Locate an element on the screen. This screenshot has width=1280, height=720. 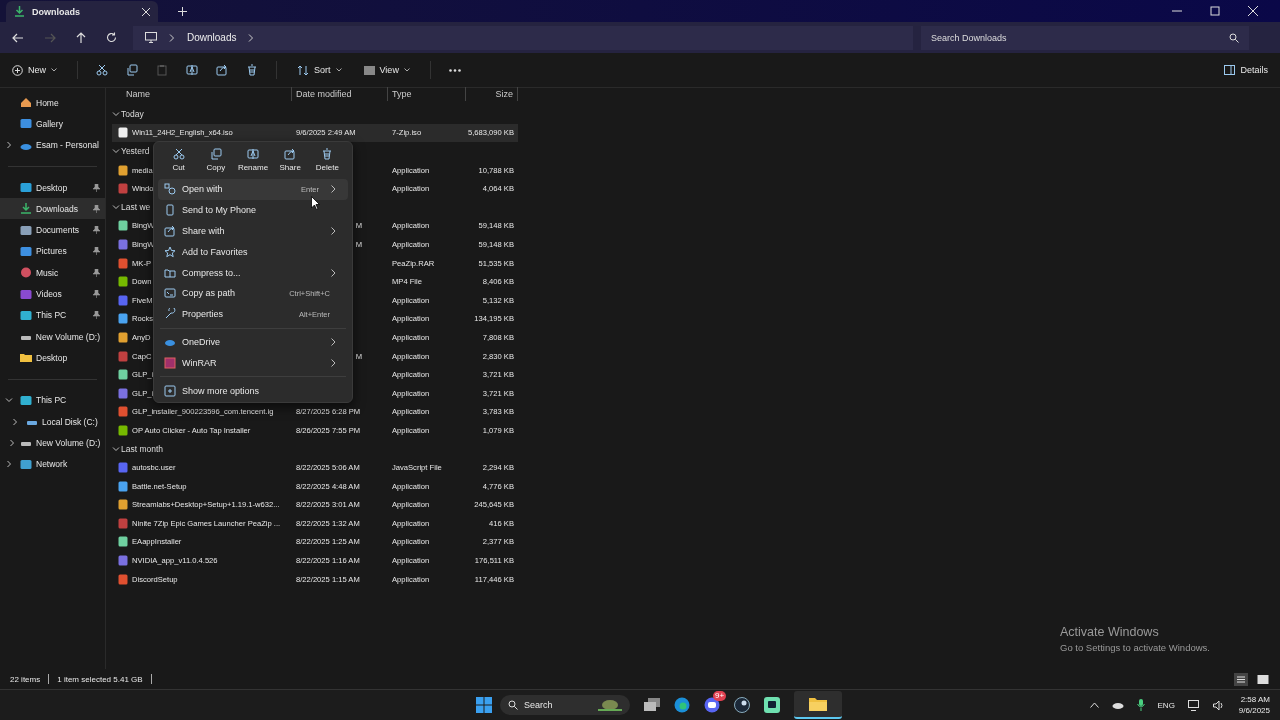
notification-badge: 9+ is located at coordinates (720, 696).